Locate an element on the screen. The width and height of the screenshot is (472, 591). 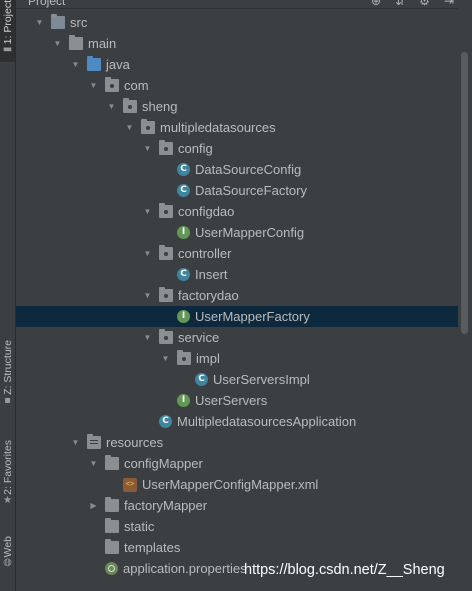
tool-tab-web-label: Web is located at coordinates (7, 547).